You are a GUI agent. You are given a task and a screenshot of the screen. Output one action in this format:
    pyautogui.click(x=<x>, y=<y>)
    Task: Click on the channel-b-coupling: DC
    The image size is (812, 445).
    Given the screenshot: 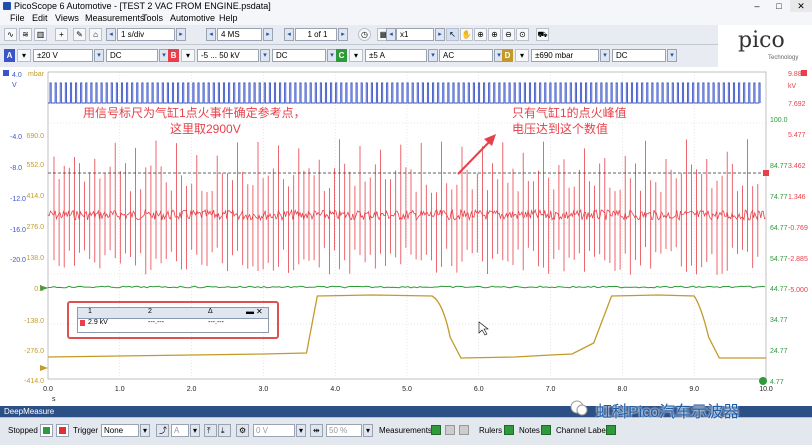 What is the action you would take?
    pyautogui.click(x=299, y=55)
    